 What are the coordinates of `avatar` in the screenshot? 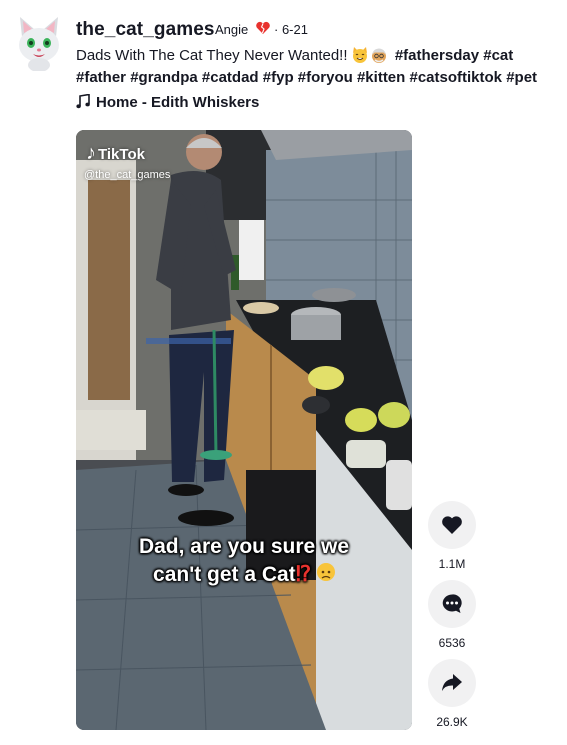 It's located at (39, 43).